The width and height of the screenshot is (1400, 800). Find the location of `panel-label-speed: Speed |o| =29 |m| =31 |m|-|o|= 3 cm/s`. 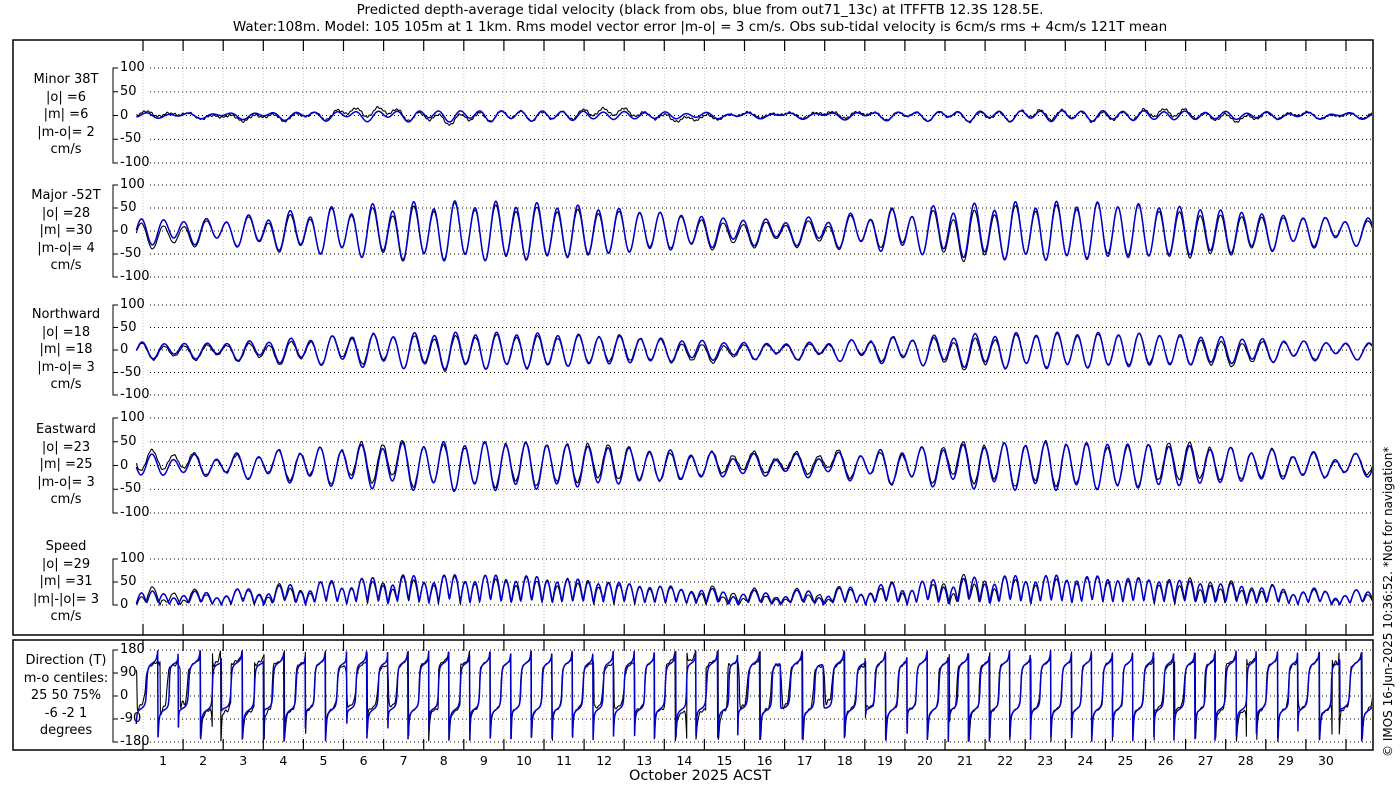

panel-label-speed: Speed |o| =29 |m| =31 |m|-|o|= 3 cm/s is located at coordinates (66, 581).